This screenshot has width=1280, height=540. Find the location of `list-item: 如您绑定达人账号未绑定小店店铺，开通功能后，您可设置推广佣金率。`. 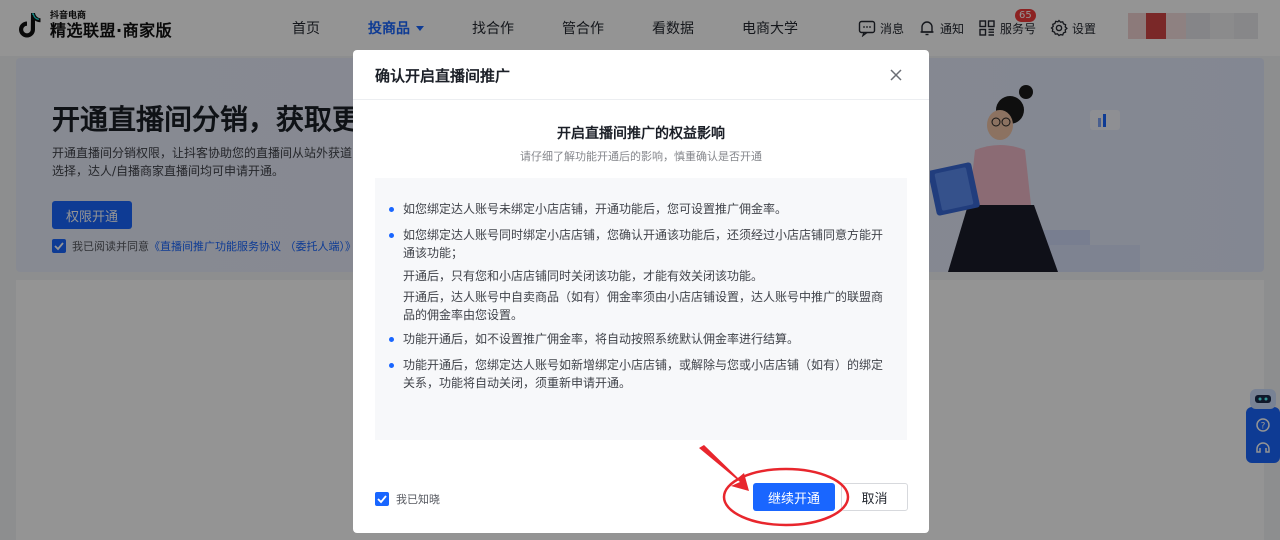

list-item: 如您绑定达人账号未绑定小店店铺，开通功能后，您可设置推广佣金率。 is located at coordinates (636, 209).